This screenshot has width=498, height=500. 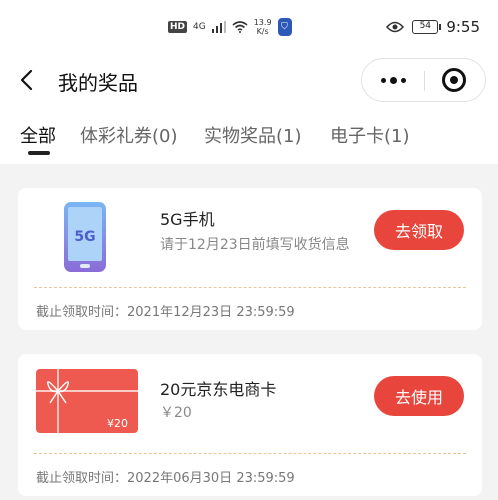 I want to click on net-speed: 13.9 K/s, so click(x=263, y=27).